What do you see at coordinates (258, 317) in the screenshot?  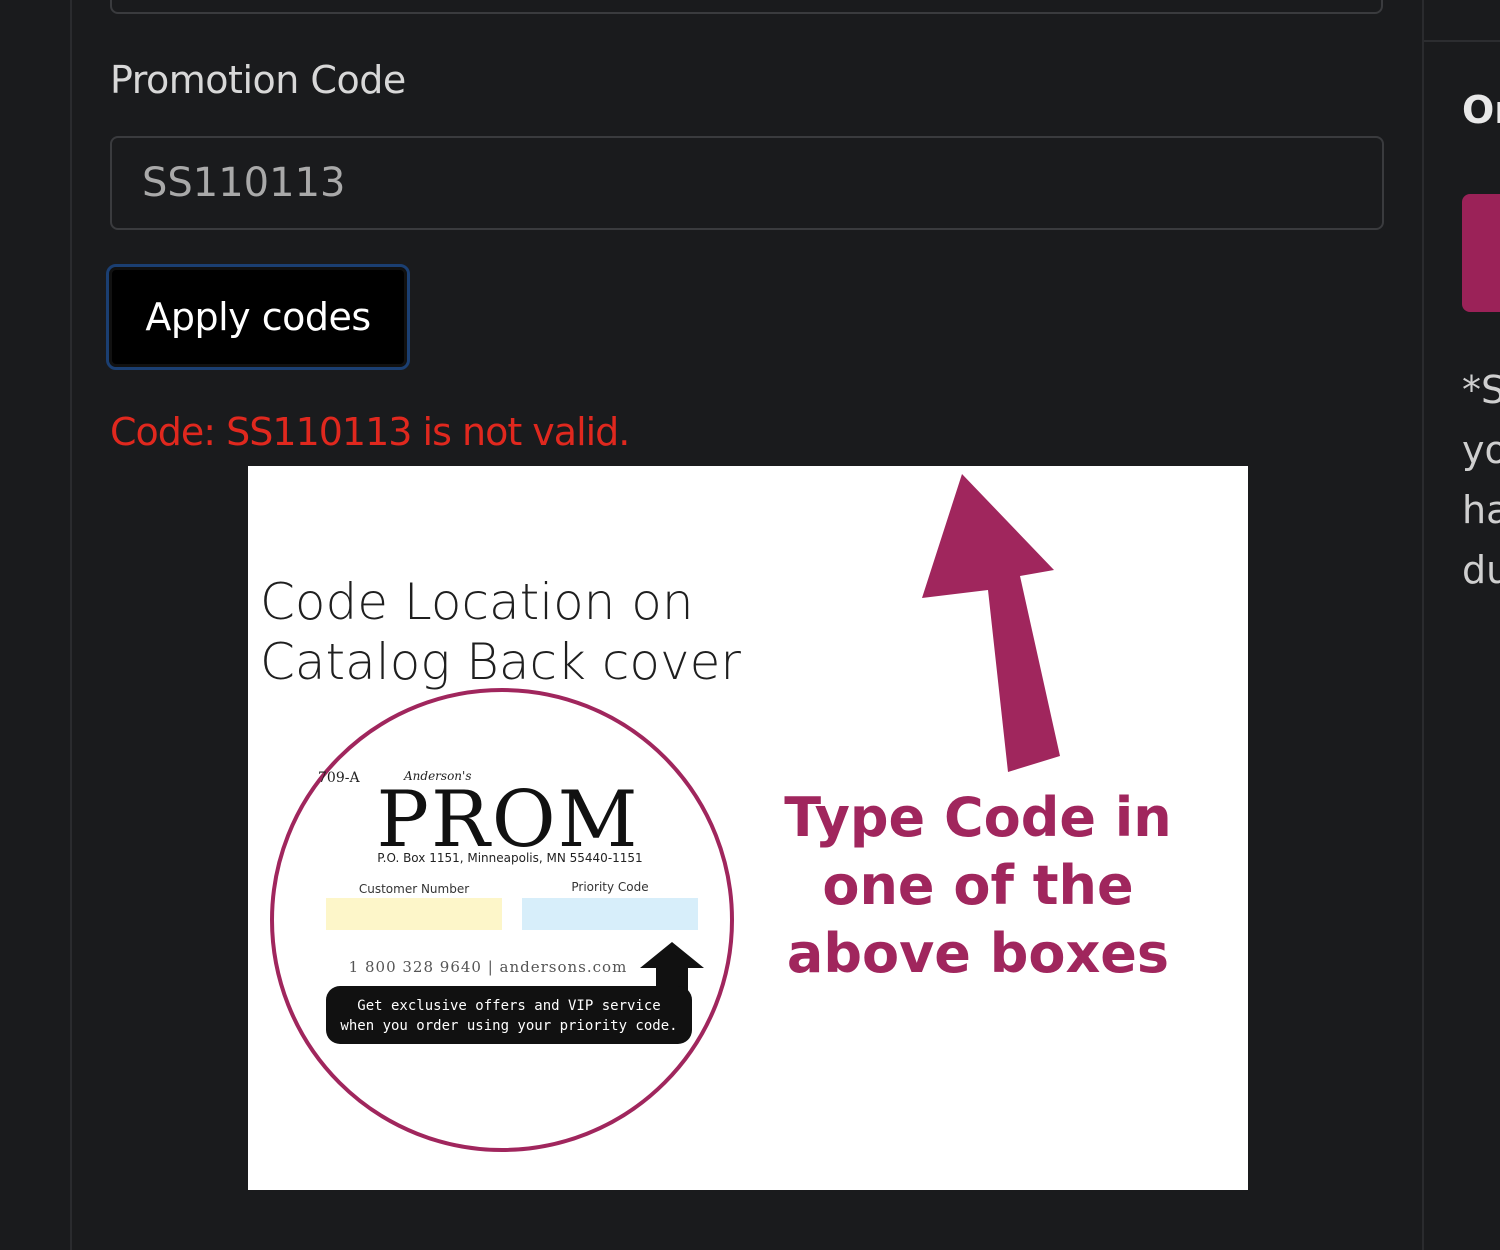 I see `apply-codes-button: Apply codes` at bounding box center [258, 317].